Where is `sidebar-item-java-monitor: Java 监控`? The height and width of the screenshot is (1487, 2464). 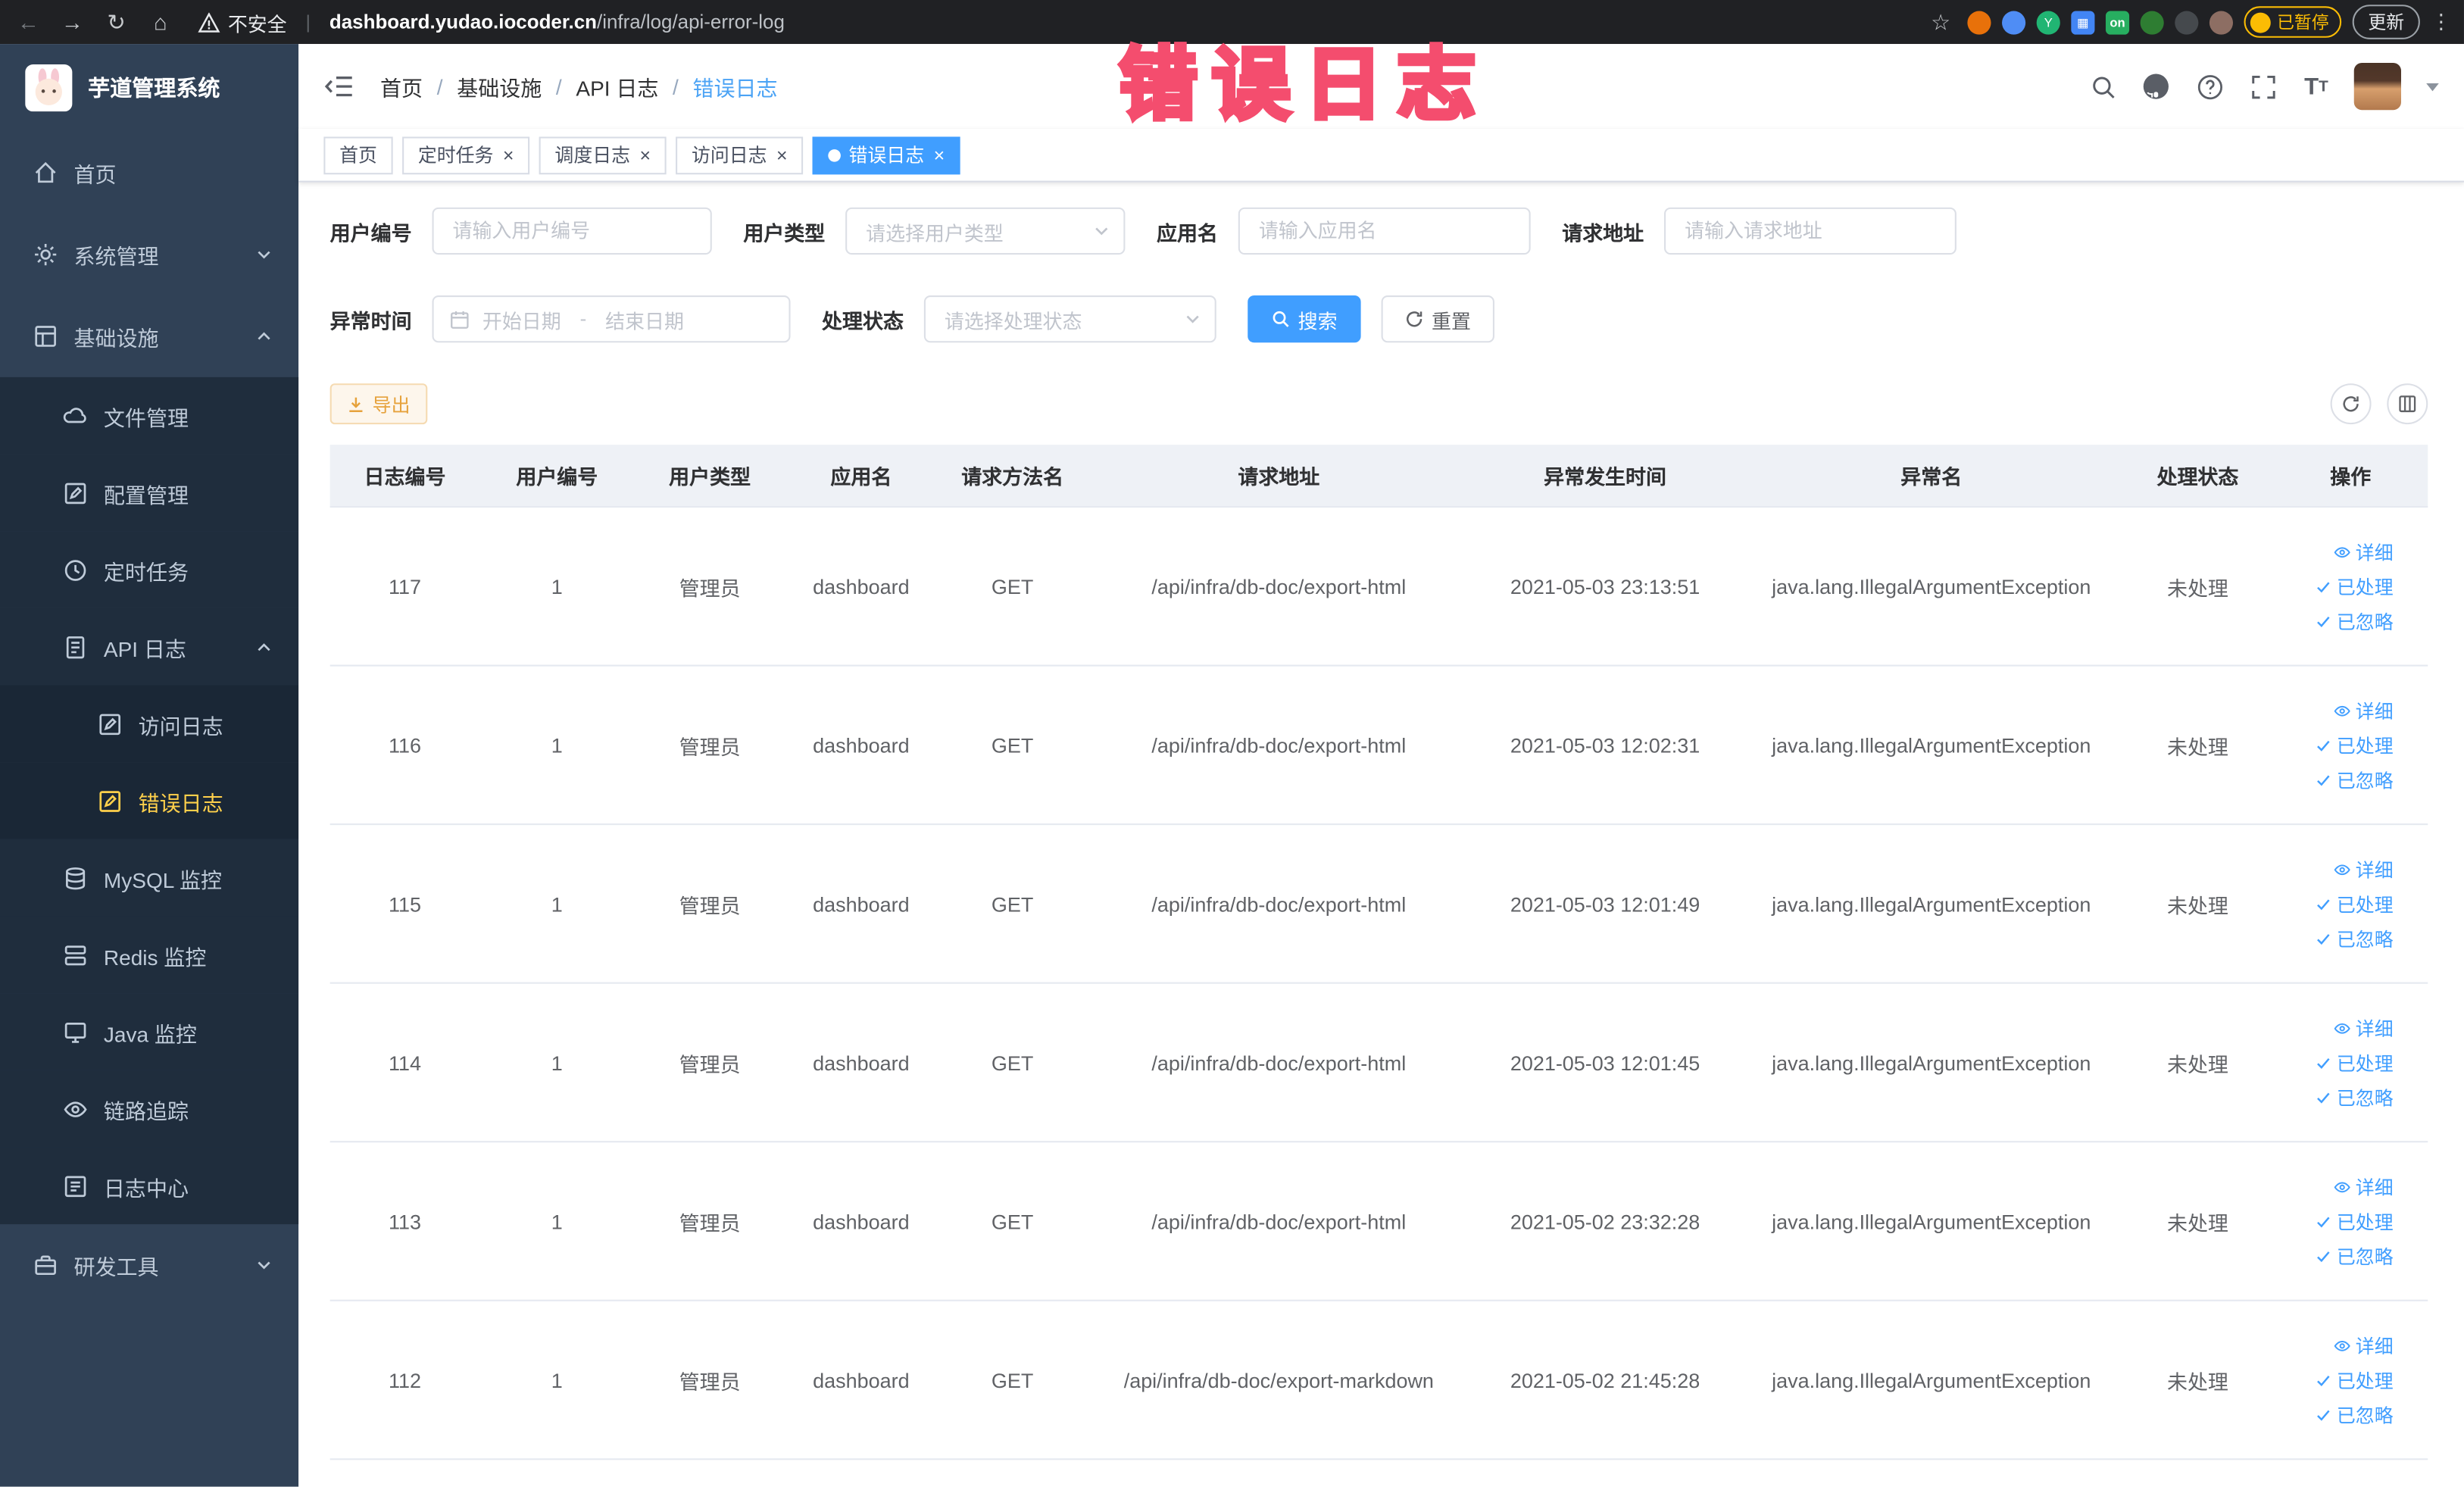 sidebar-item-java-monitor: Java 监控 is located at coordinates (149, 1031).